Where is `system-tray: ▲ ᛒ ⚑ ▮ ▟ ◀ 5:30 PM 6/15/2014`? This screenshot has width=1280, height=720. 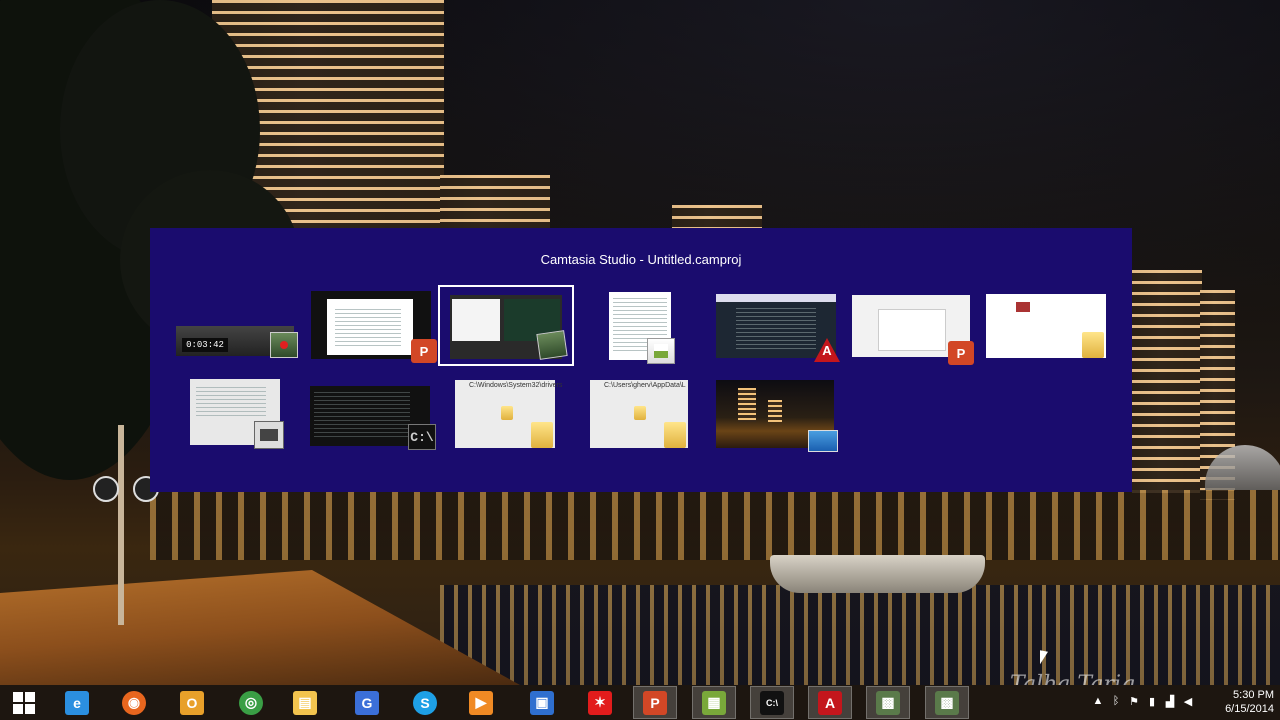 system-tray: ▲ ᛒ ⚑ ▮ ▟ ◀ 5:30 PM 6/15/2014 is located at coordinates (1180, 702).